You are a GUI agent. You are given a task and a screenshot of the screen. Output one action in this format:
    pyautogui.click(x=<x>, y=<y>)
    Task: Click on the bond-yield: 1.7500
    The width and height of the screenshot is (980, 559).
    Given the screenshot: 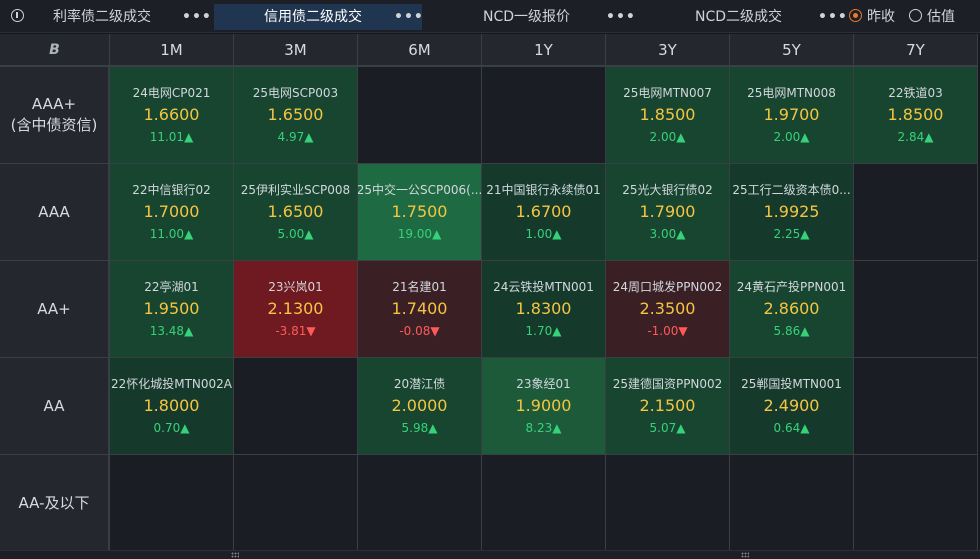 What is the action you would take?
    pyautogui.click(x=419, y=211)
    